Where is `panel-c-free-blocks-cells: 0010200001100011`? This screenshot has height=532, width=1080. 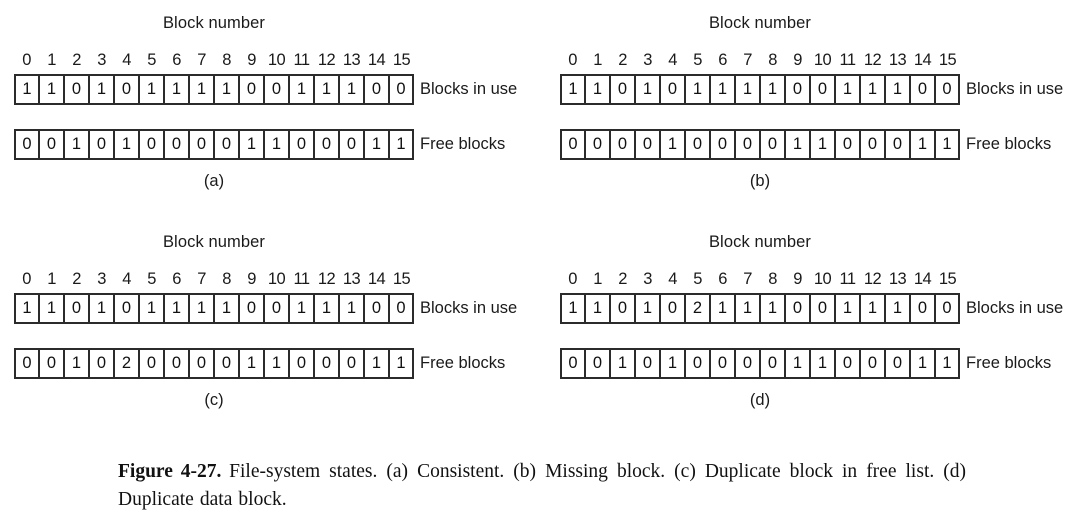
panel-c-free-blocks-cells: 0010200001100011 is located at coordinates (214, 363).